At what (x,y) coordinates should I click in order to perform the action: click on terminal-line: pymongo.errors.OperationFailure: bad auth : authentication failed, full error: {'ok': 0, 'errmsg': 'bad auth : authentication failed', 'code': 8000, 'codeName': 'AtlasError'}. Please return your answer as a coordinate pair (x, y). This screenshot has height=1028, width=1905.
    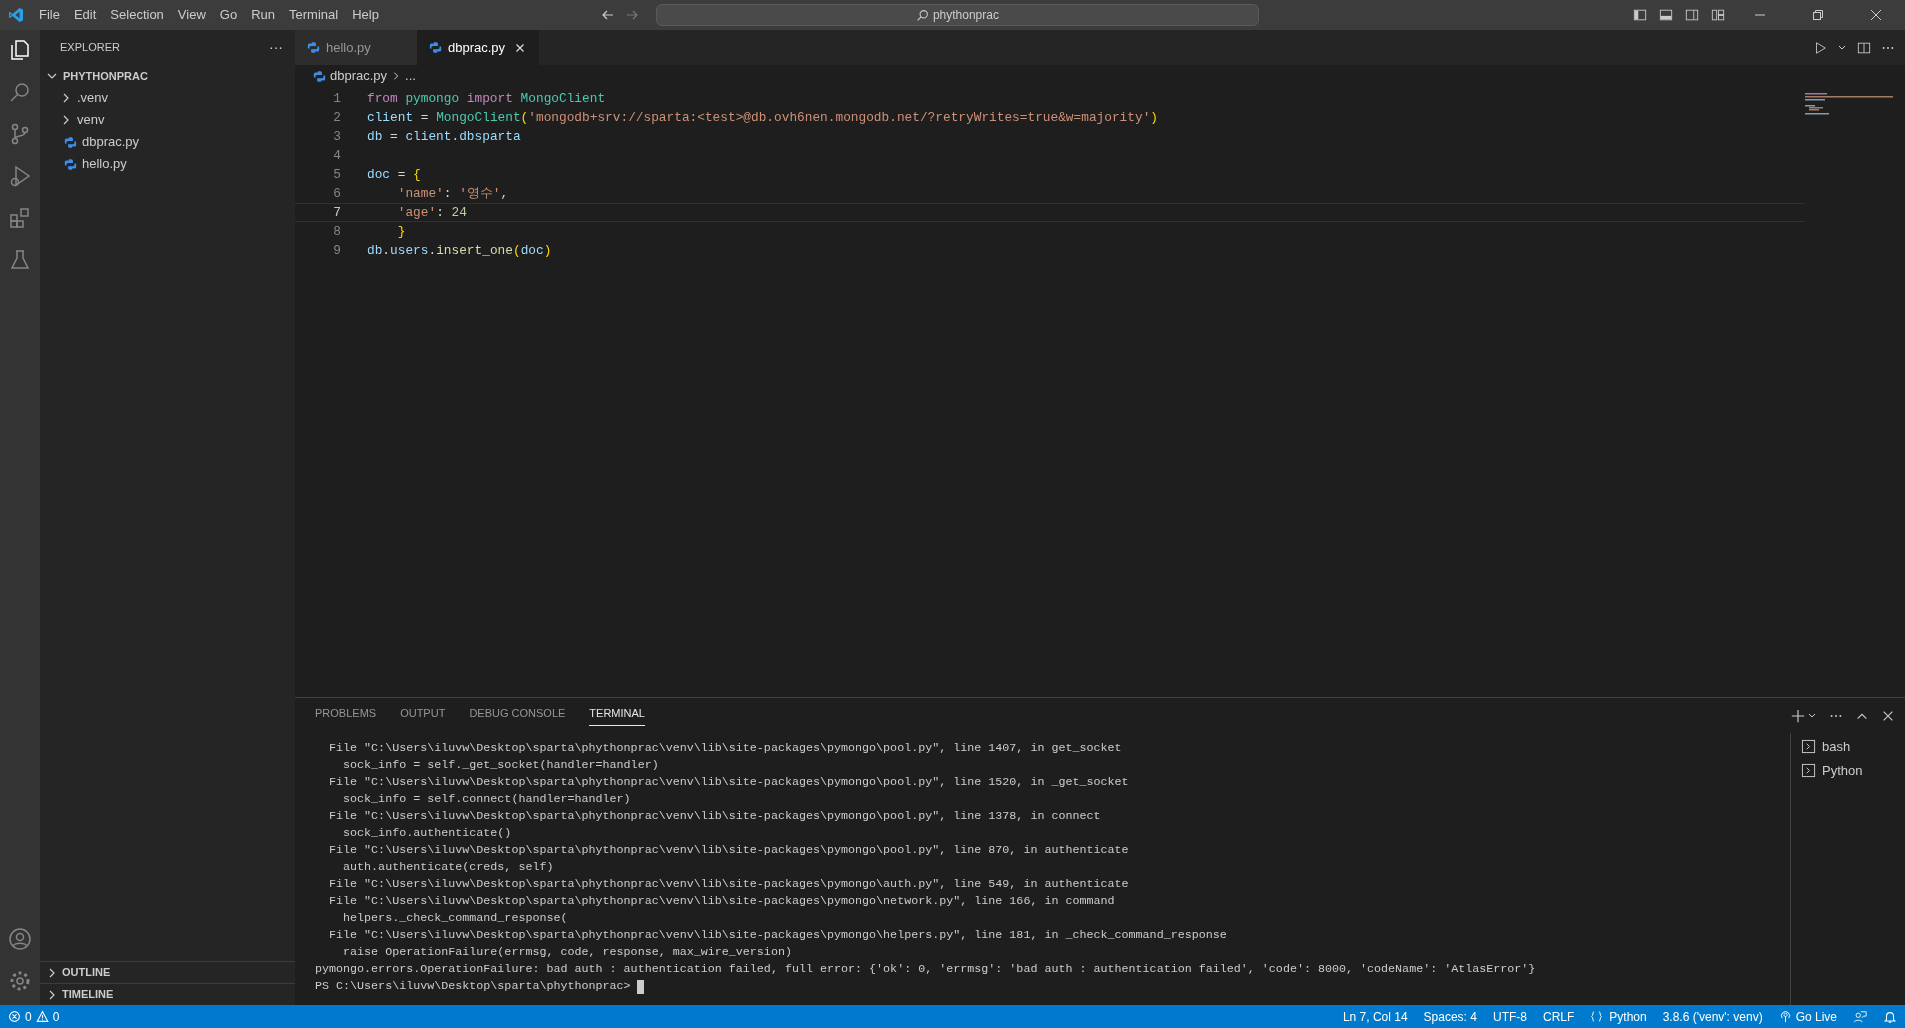
    Looking at the image, I should click on (926, 969).